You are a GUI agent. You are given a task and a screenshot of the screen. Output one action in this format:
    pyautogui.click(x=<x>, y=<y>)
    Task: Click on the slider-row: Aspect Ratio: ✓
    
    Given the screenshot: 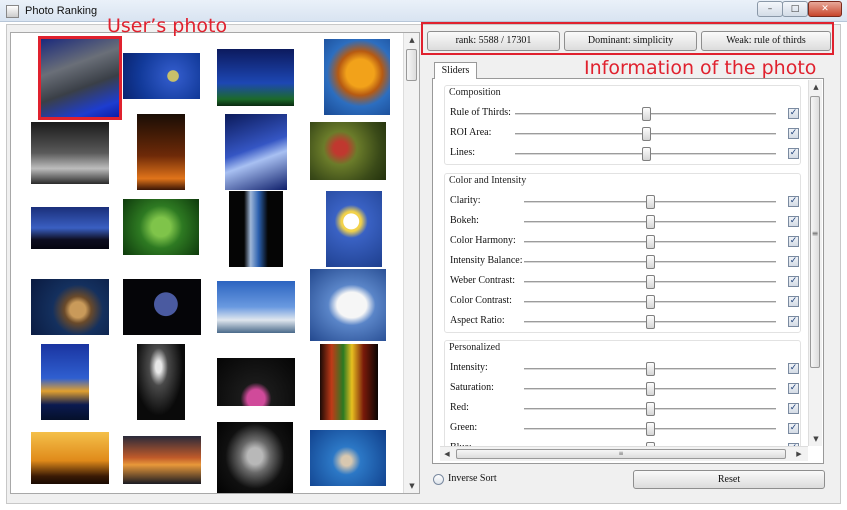 What is the action you would take?
    pyautogui.click(x=623, y=322)
    